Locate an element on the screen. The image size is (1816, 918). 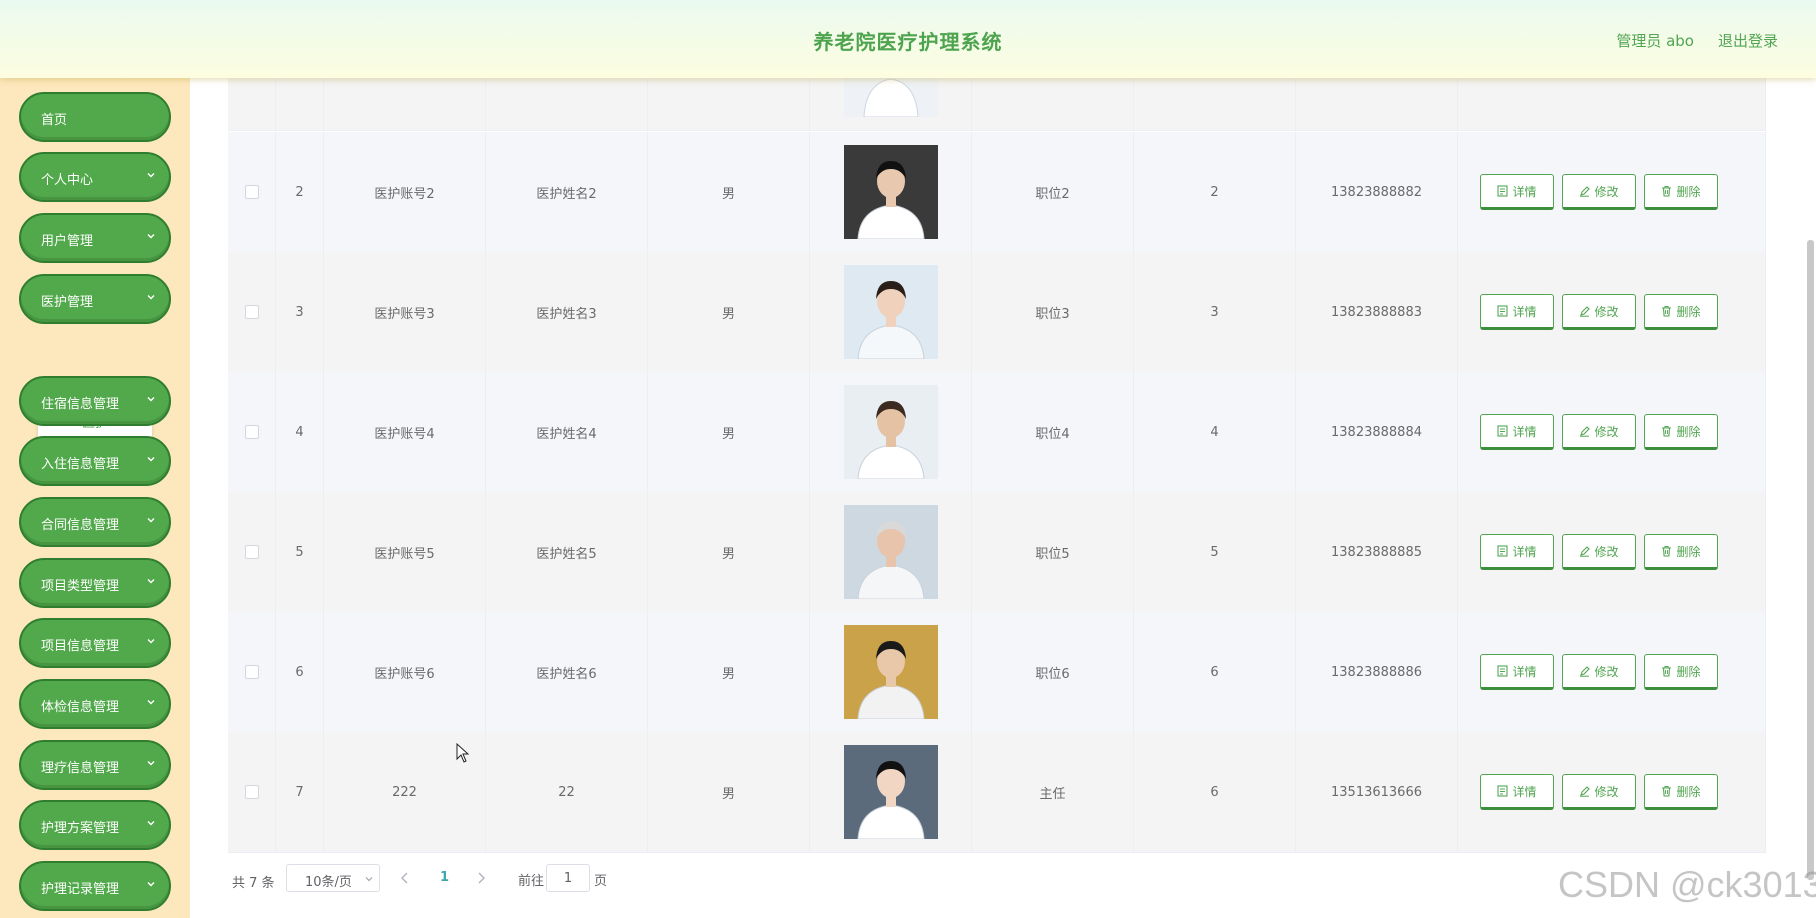
app-title: 养老院医疗护理系统 is located at coordinates (908, 42).